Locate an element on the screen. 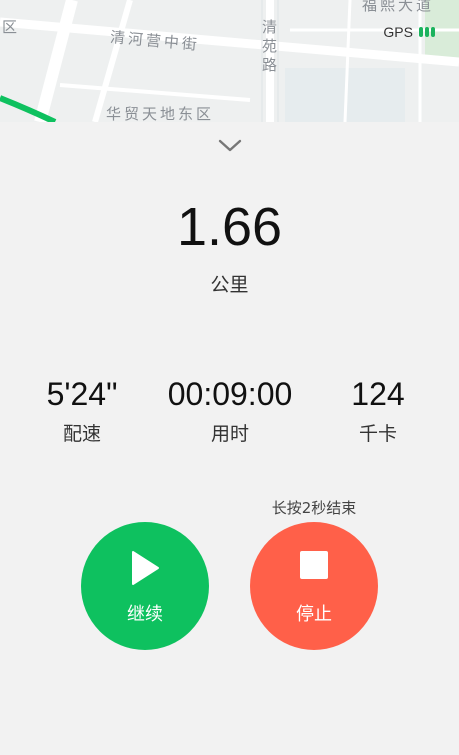  map-label-avenue: 福熙大道 is located at coordinates (398, 7).